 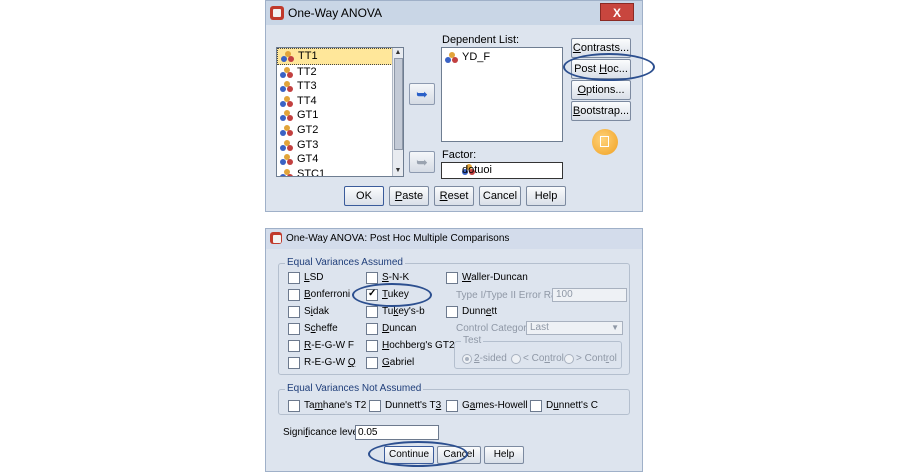 What do you see at coordinates (340, 115) in the screenshot?
I see `variable-list-item: GT1` at bounding box center [340, 115].